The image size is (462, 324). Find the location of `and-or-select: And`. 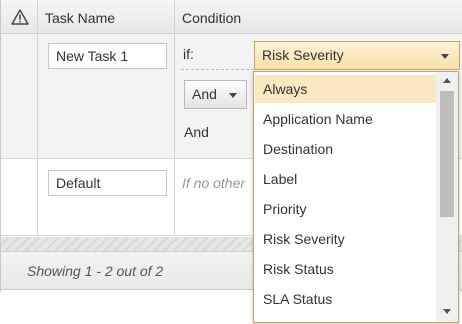

and-or-select: And is located at coordinates (215, 94).